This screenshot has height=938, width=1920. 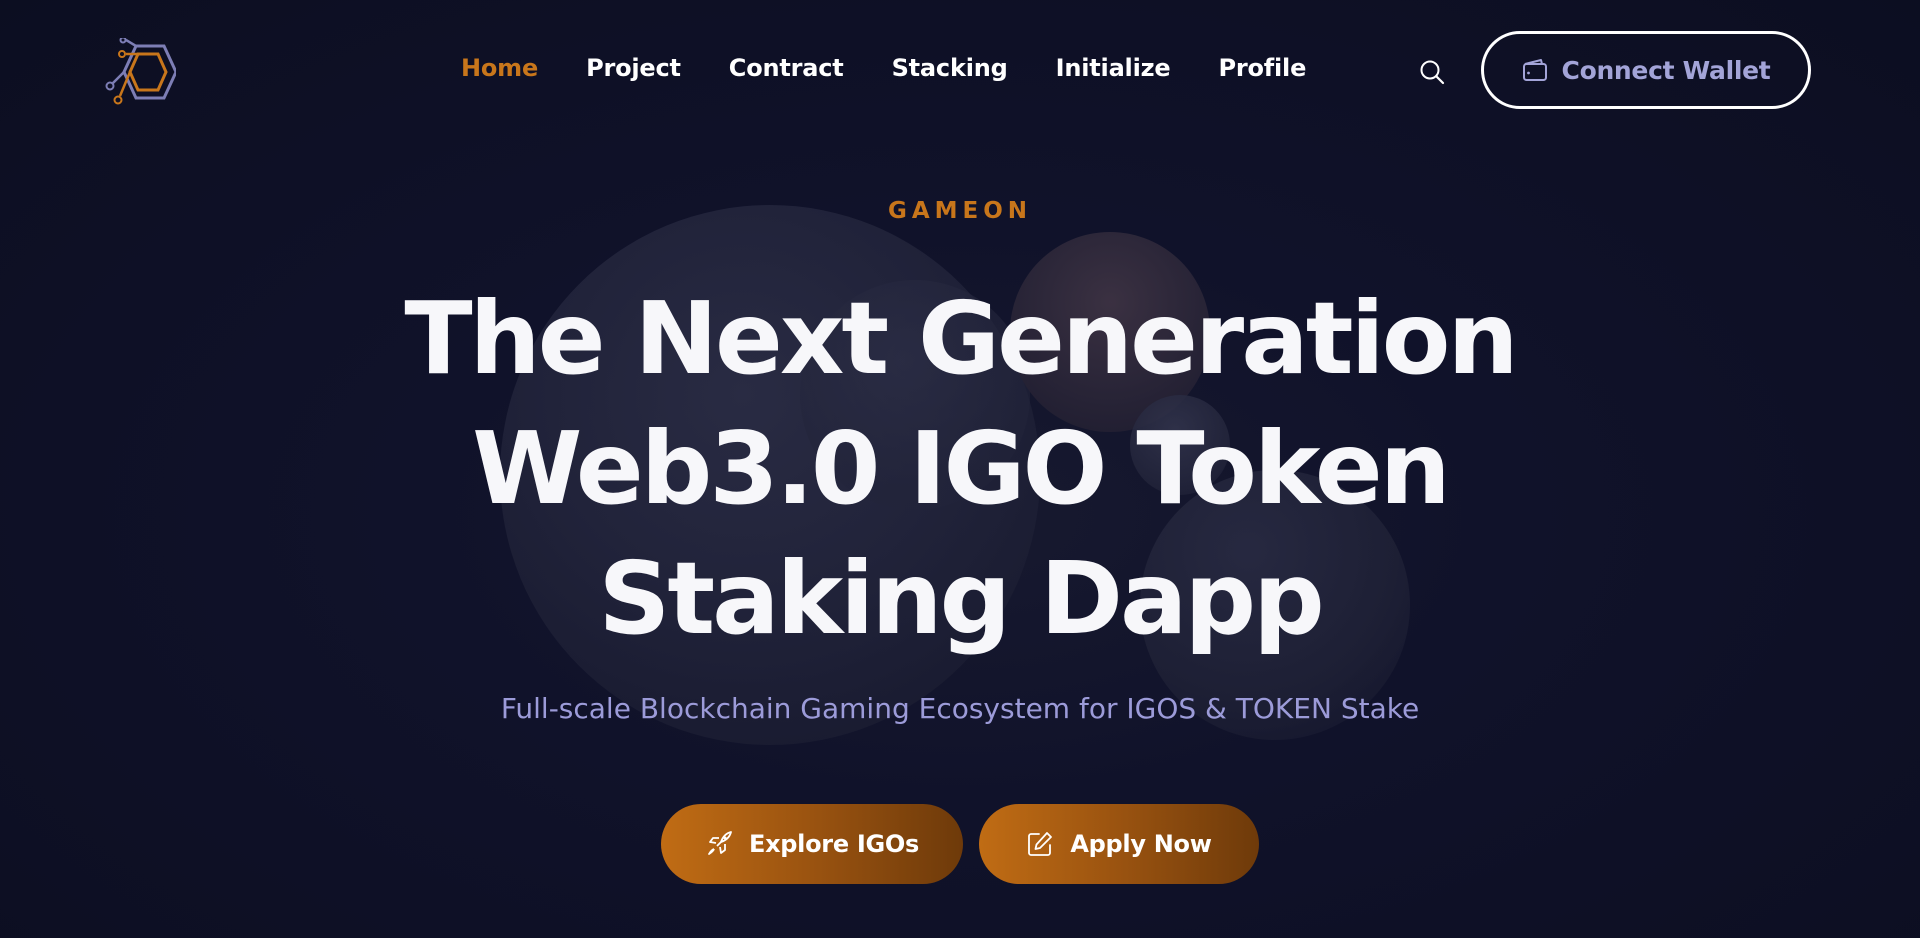 I want to click on hero-cta-row: Explore IGOs Apply Now, so click(x=960, y=844).